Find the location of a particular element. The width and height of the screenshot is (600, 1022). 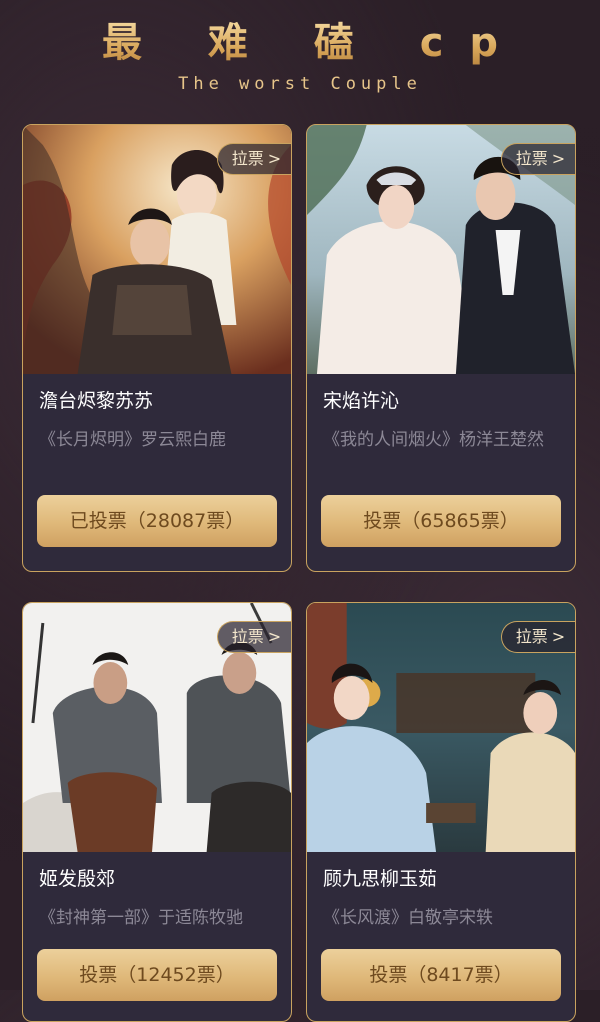

drama-description: 《长月烬明》罗云熙白鹿 is located at coordinates (132, 440).